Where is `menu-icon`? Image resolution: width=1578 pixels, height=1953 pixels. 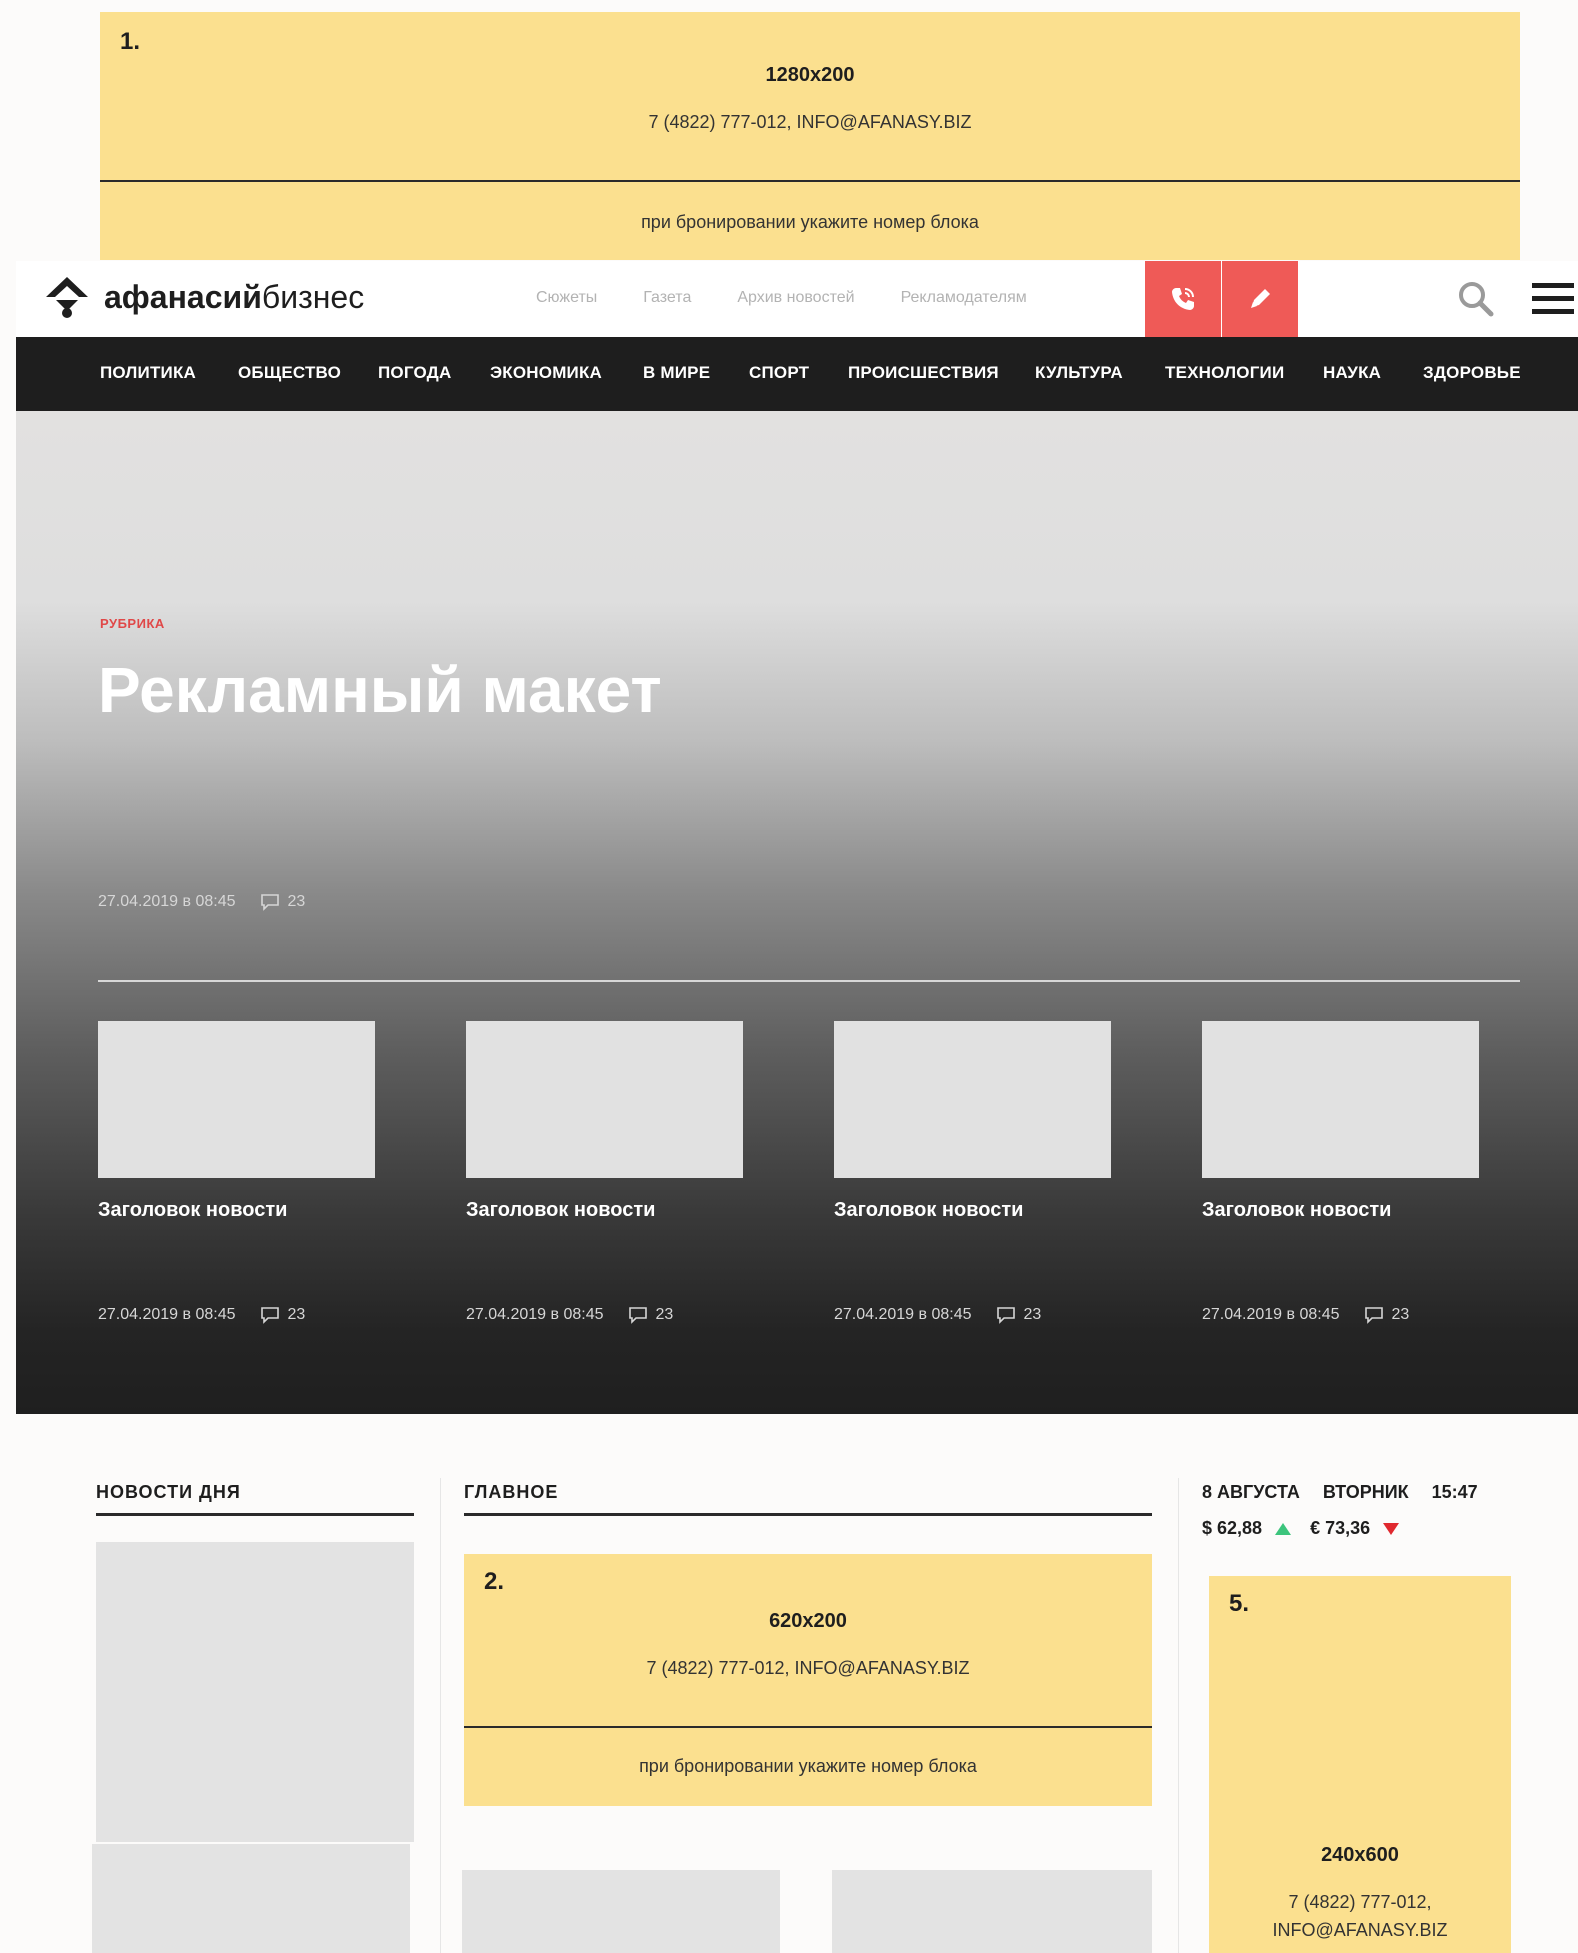 menu-icon is located at coordinates (1553, 299).